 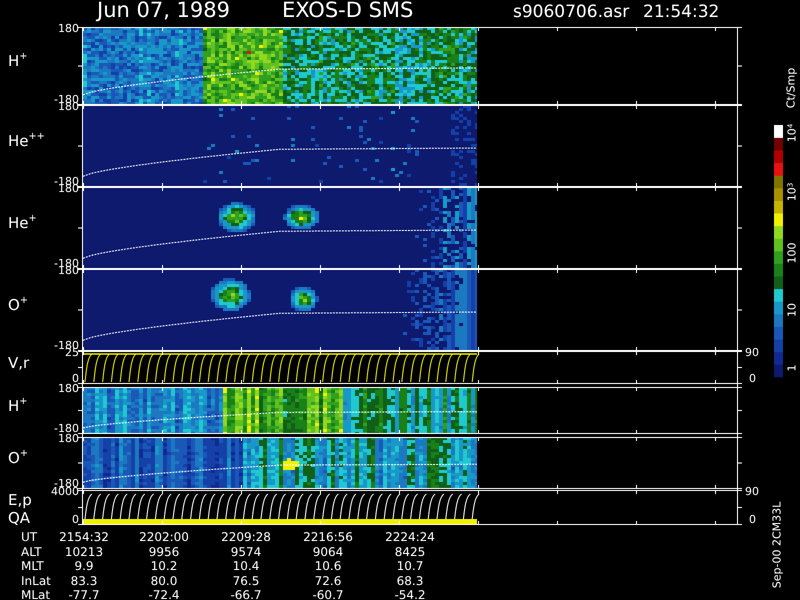 I want to click on footer-code: Sep-00 2CM33L, so click(x=777, y=545).